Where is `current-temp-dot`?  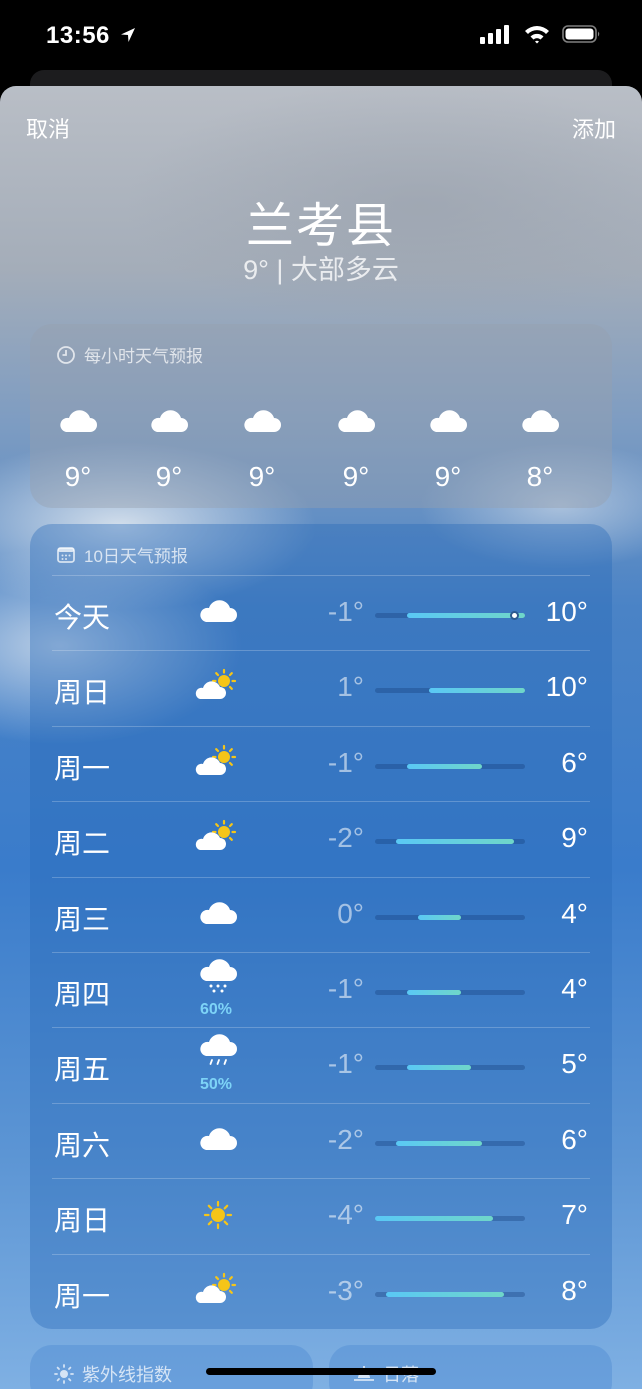
current-temp-dot is located at coordinates (514, 615).